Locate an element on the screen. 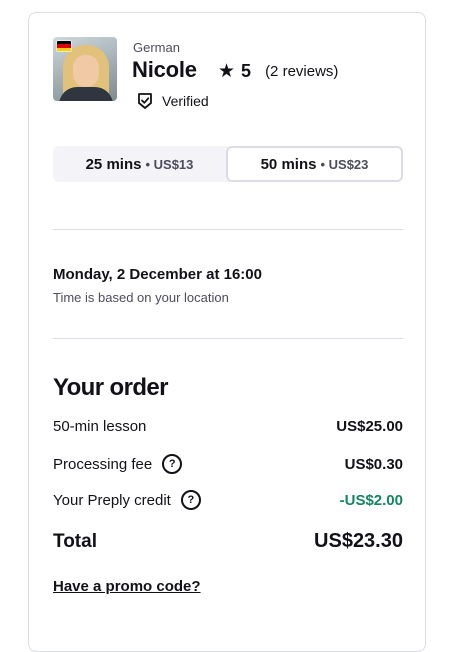 The height and width of the screenshot is (652, 452). tutor-name: Nicole is located at coordinates (164, 69).